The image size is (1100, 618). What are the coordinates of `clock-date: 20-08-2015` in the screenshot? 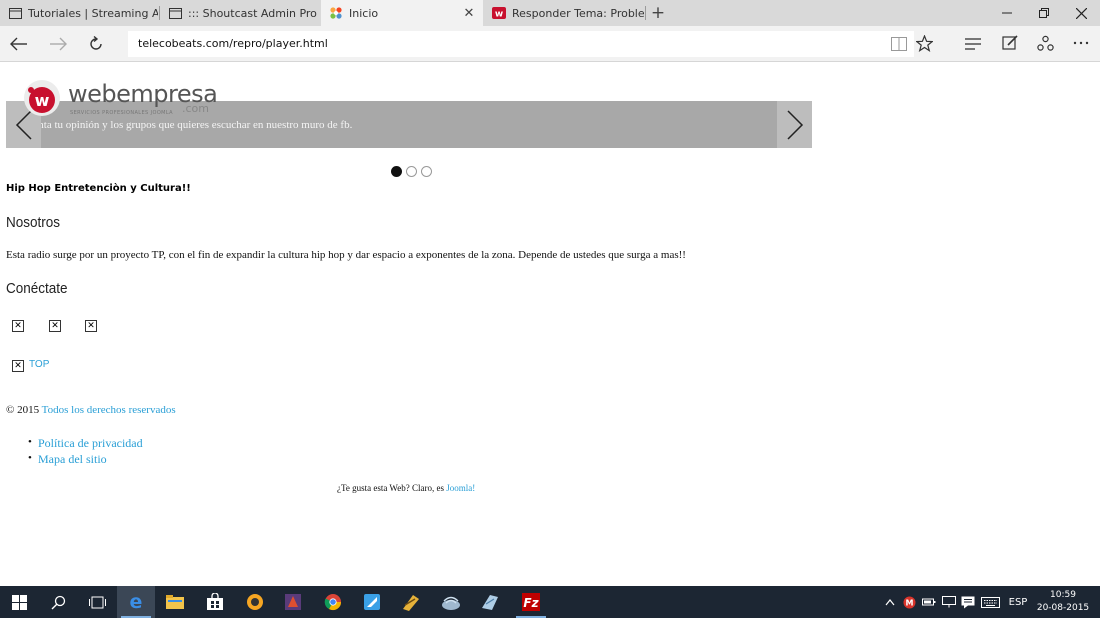 It's located at (1063, 608).